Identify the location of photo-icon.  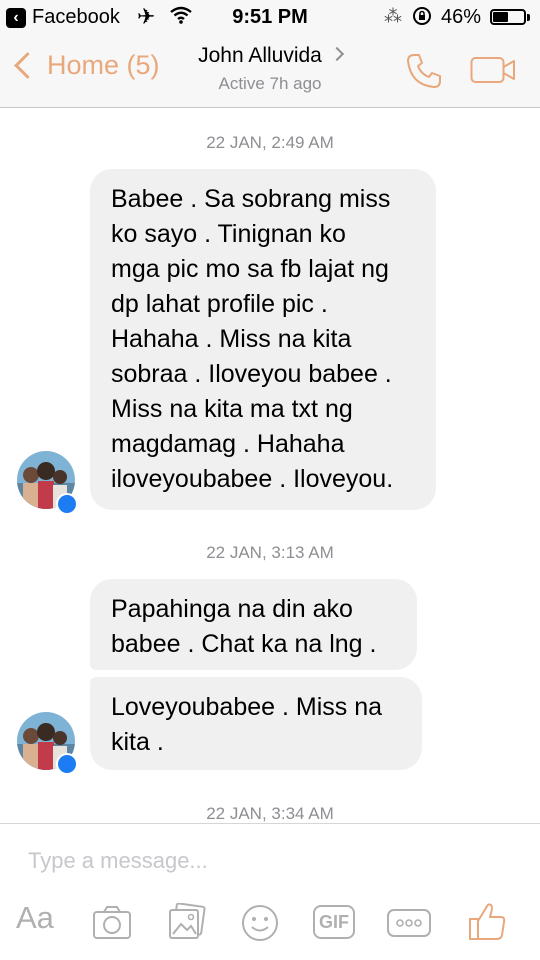
(187, 922).